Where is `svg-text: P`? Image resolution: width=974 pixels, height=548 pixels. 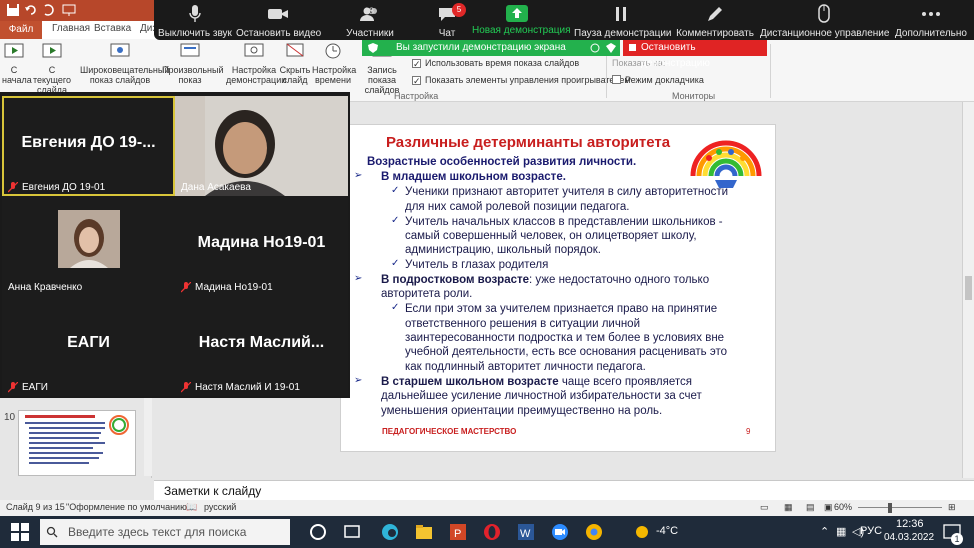
svg-text: P is located at coordinates (457, 534).